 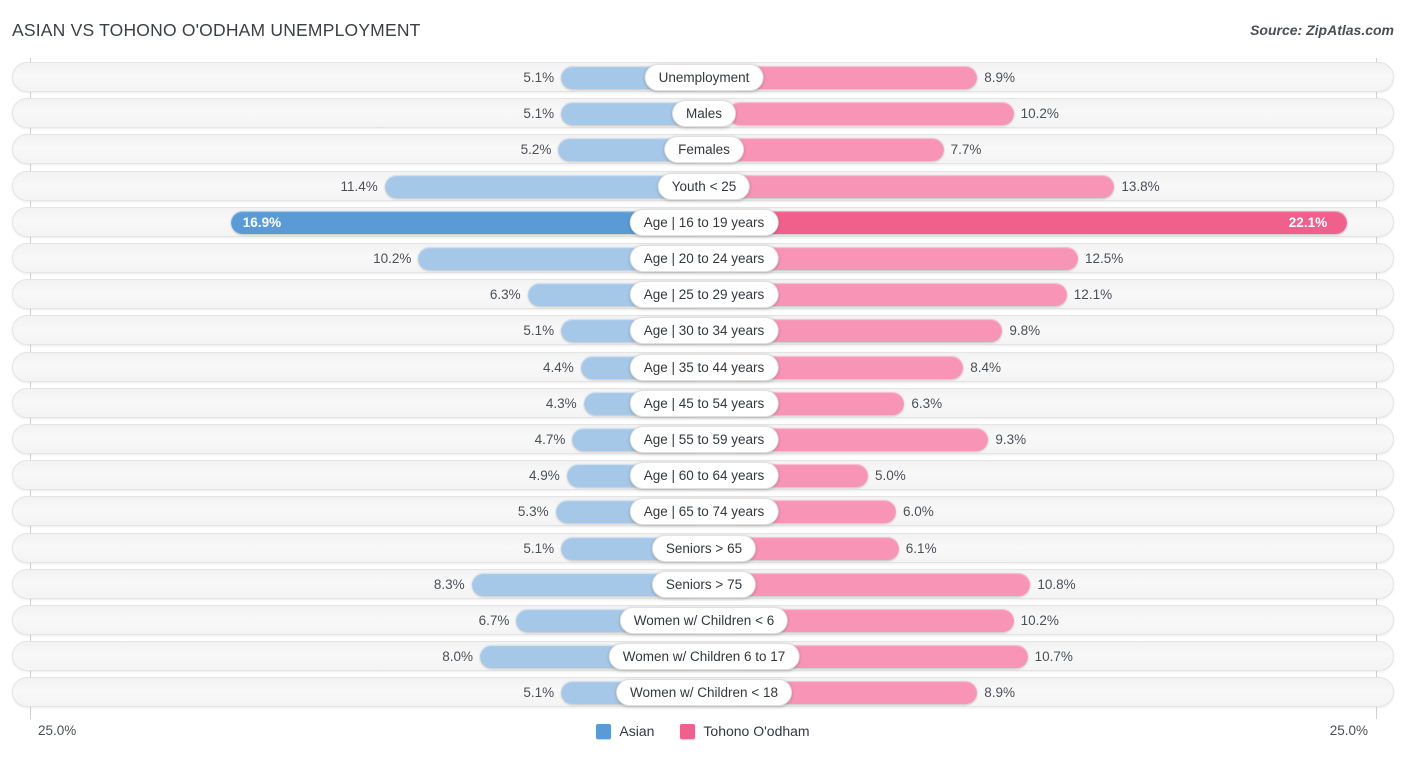 What do you see at coordinates (927, 403) in the screenshot?
I see `value-label-tohono-oodham: 6.3%` at bounding box center [927, 403].